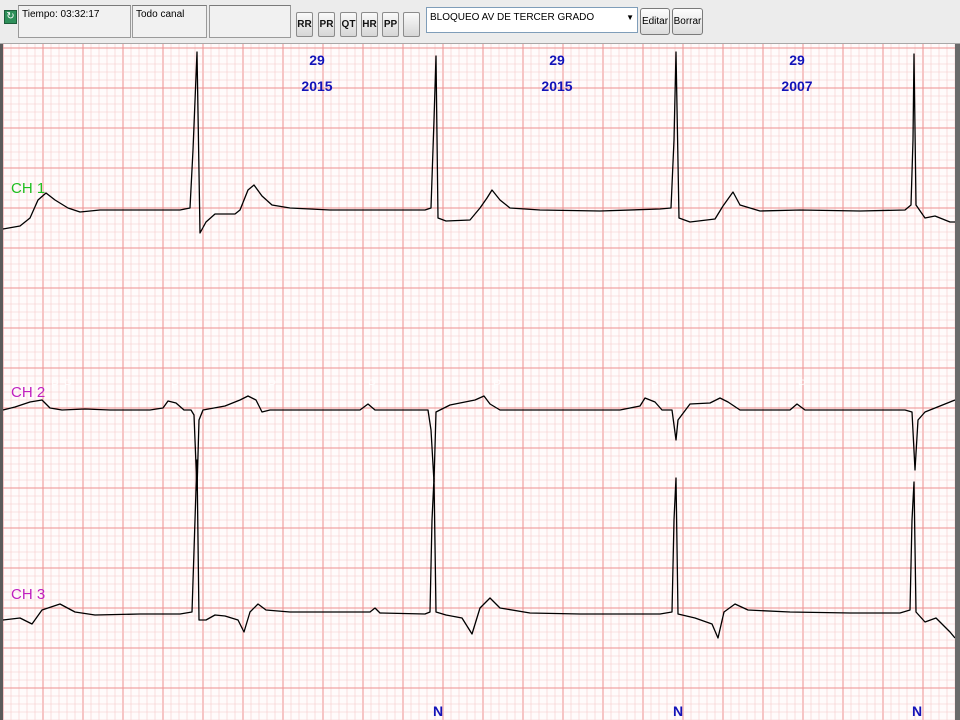  What do you see at coordinates (28, 392) in the screenshot?
I see `channel-label: CH 2` at bounding box center [28, 392].